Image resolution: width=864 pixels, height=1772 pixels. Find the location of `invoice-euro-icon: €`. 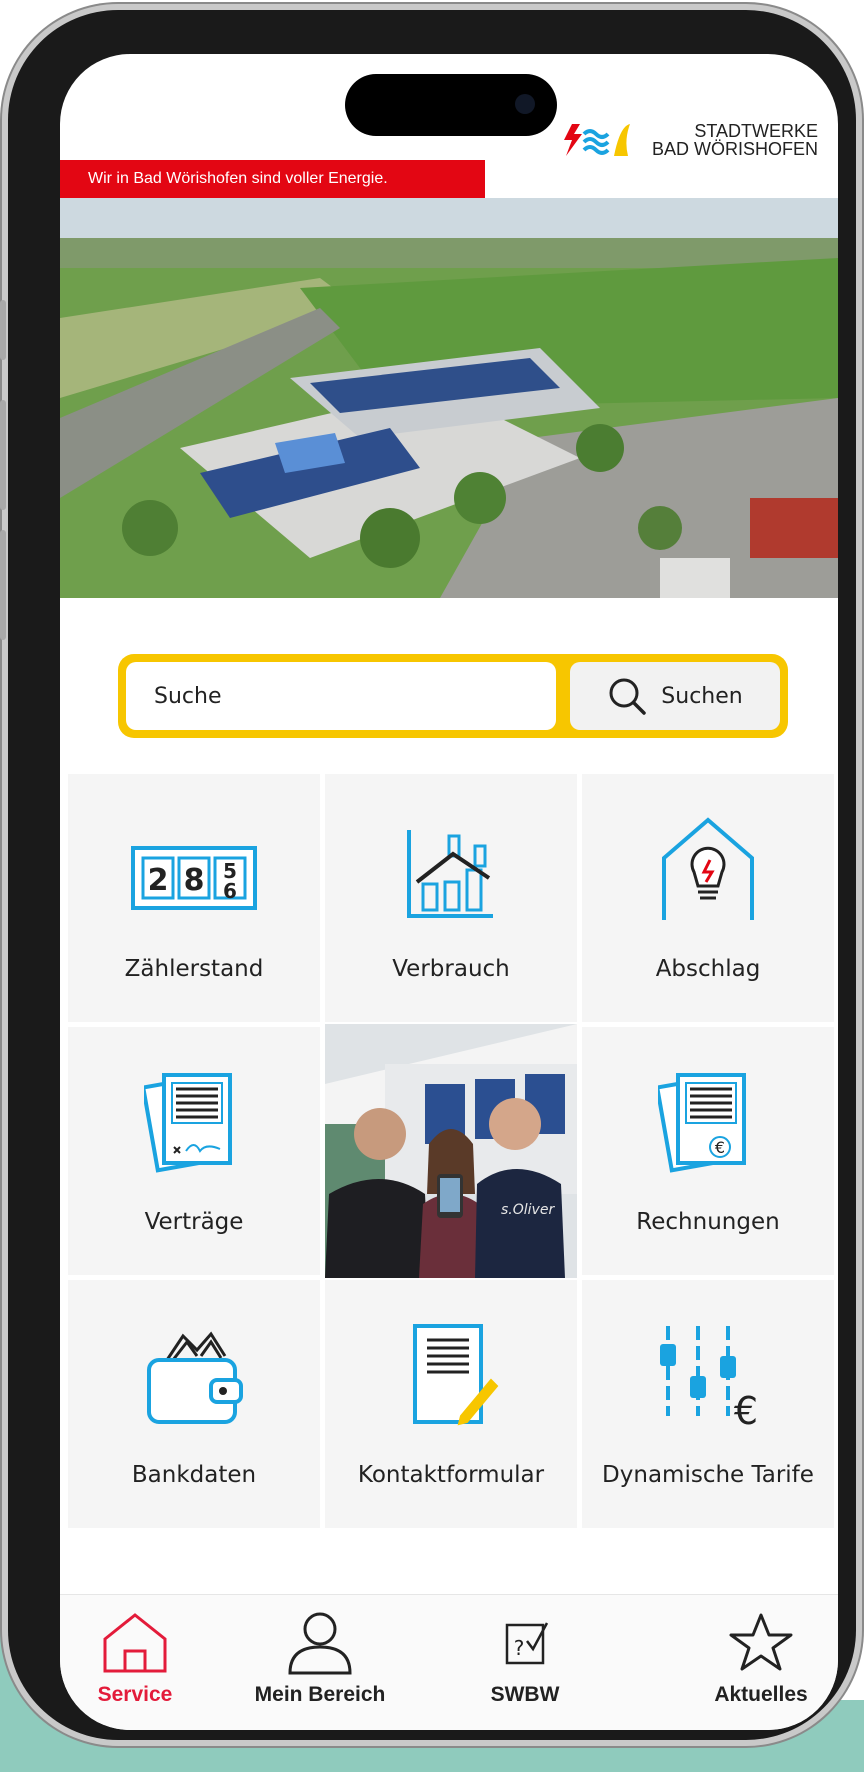

invoice-euro-icon: € is located at coordinates (702, 1123).